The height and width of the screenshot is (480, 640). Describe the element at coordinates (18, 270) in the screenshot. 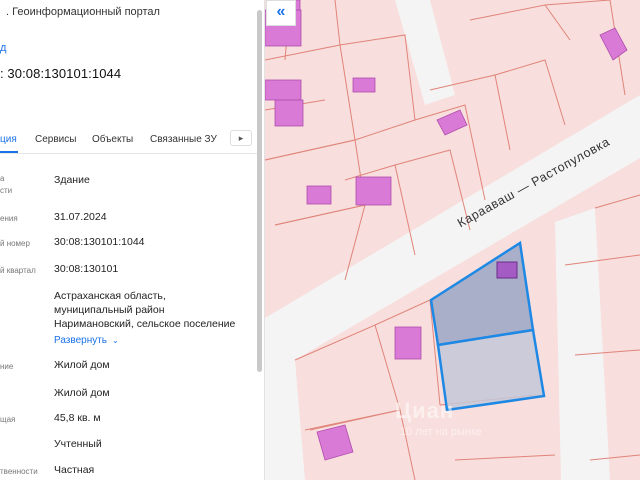

I see `detail-label: й квартал` at that location.